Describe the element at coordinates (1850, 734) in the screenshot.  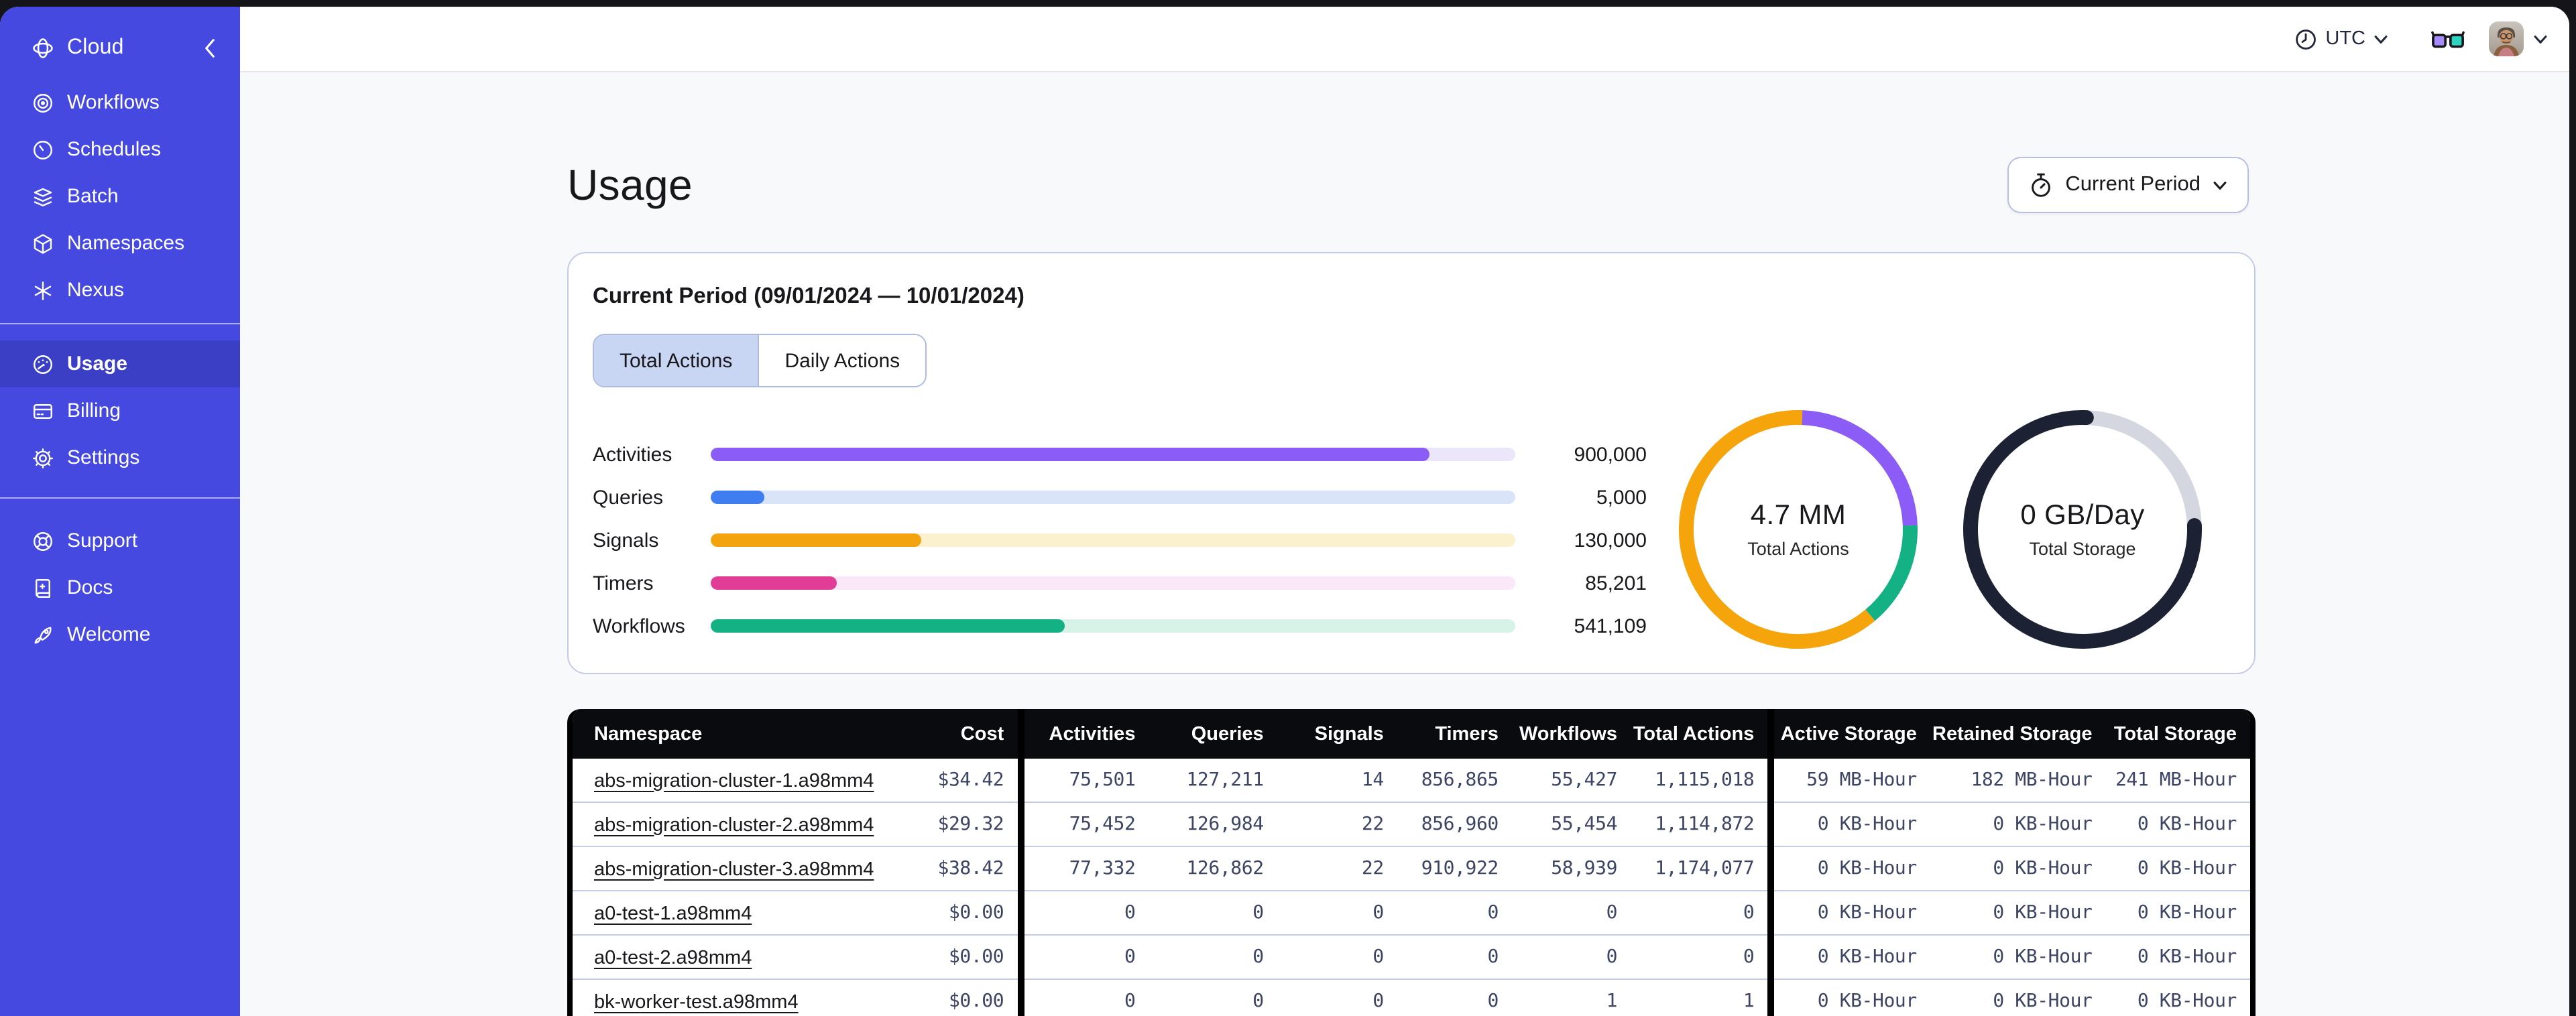
I see `column-header-active-storage: Active Storage` at that location.